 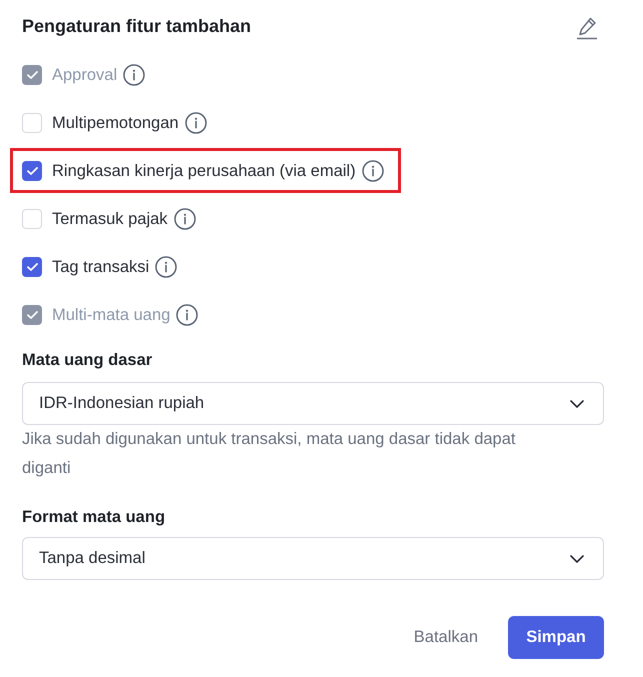 I want to click on option-label: Approval, so click(x=85, y=75).